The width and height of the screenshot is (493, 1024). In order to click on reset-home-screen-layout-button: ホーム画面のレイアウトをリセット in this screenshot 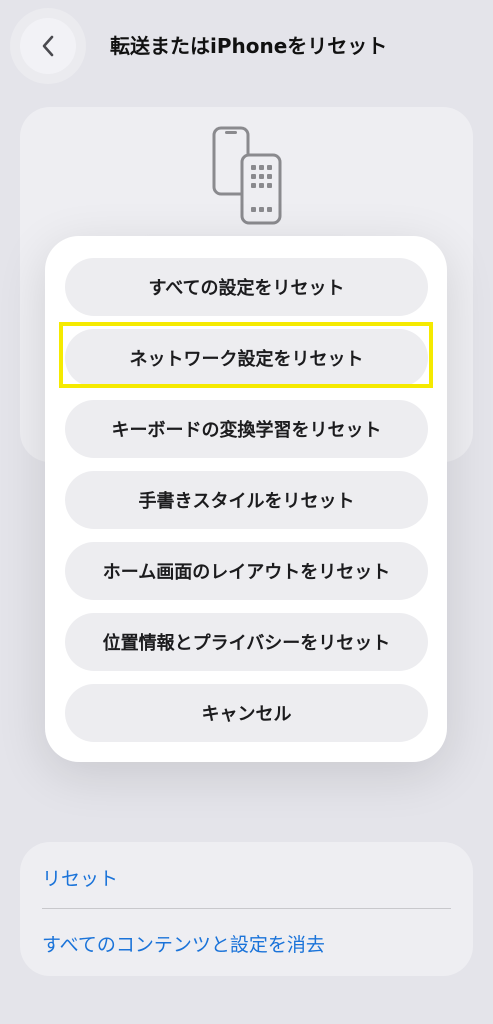, I will do `click(246, 571)`.